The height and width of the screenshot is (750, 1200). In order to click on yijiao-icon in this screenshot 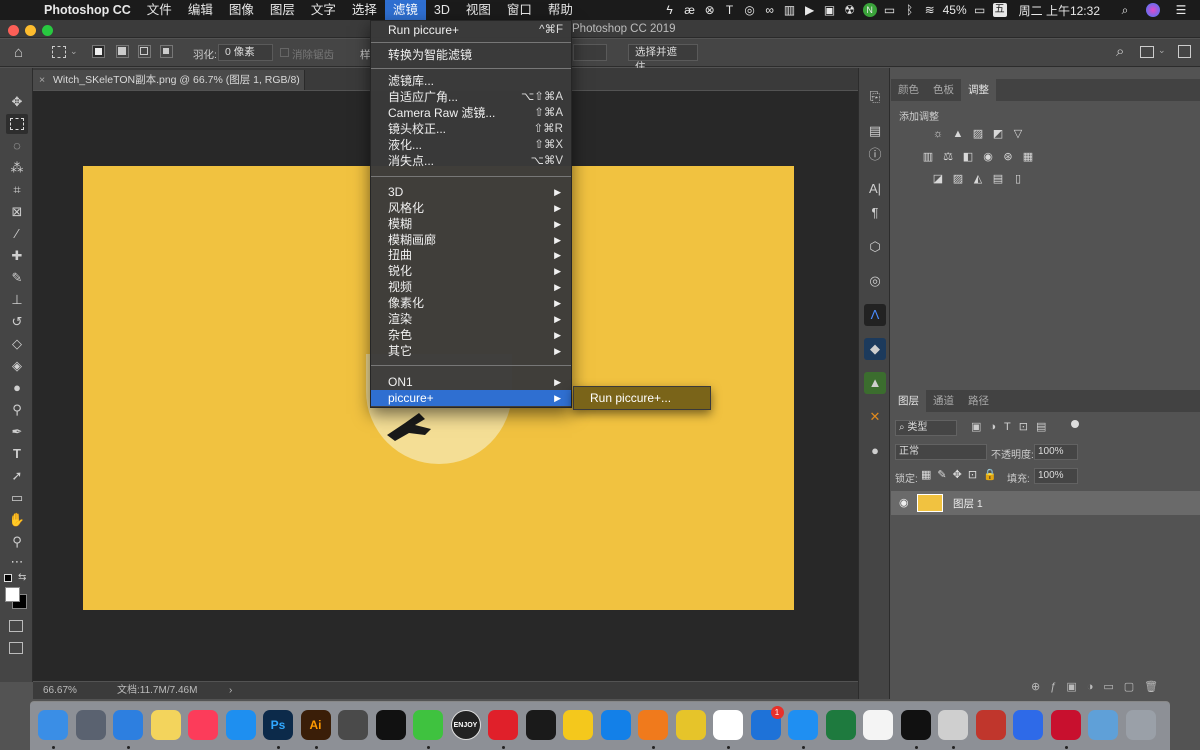, I will do `click(690, 725)`.